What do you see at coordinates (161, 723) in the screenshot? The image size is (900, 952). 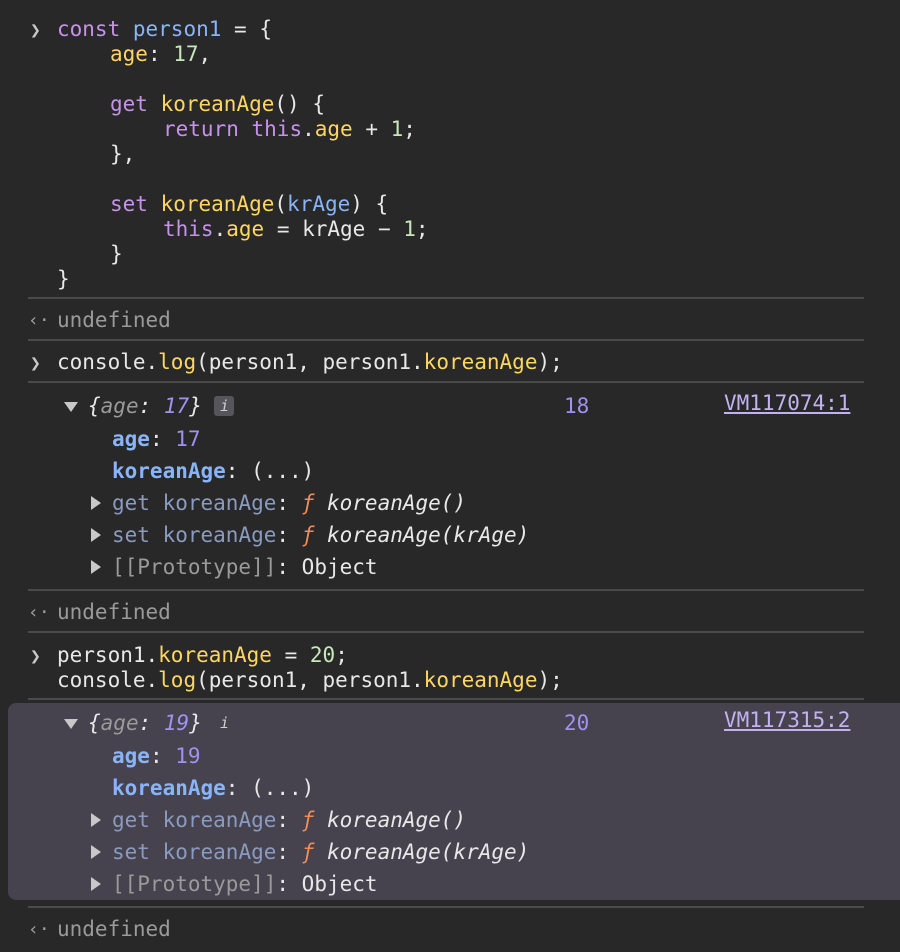 I see `object-preview: {age: 19} i` at bounding box center [161, 723].